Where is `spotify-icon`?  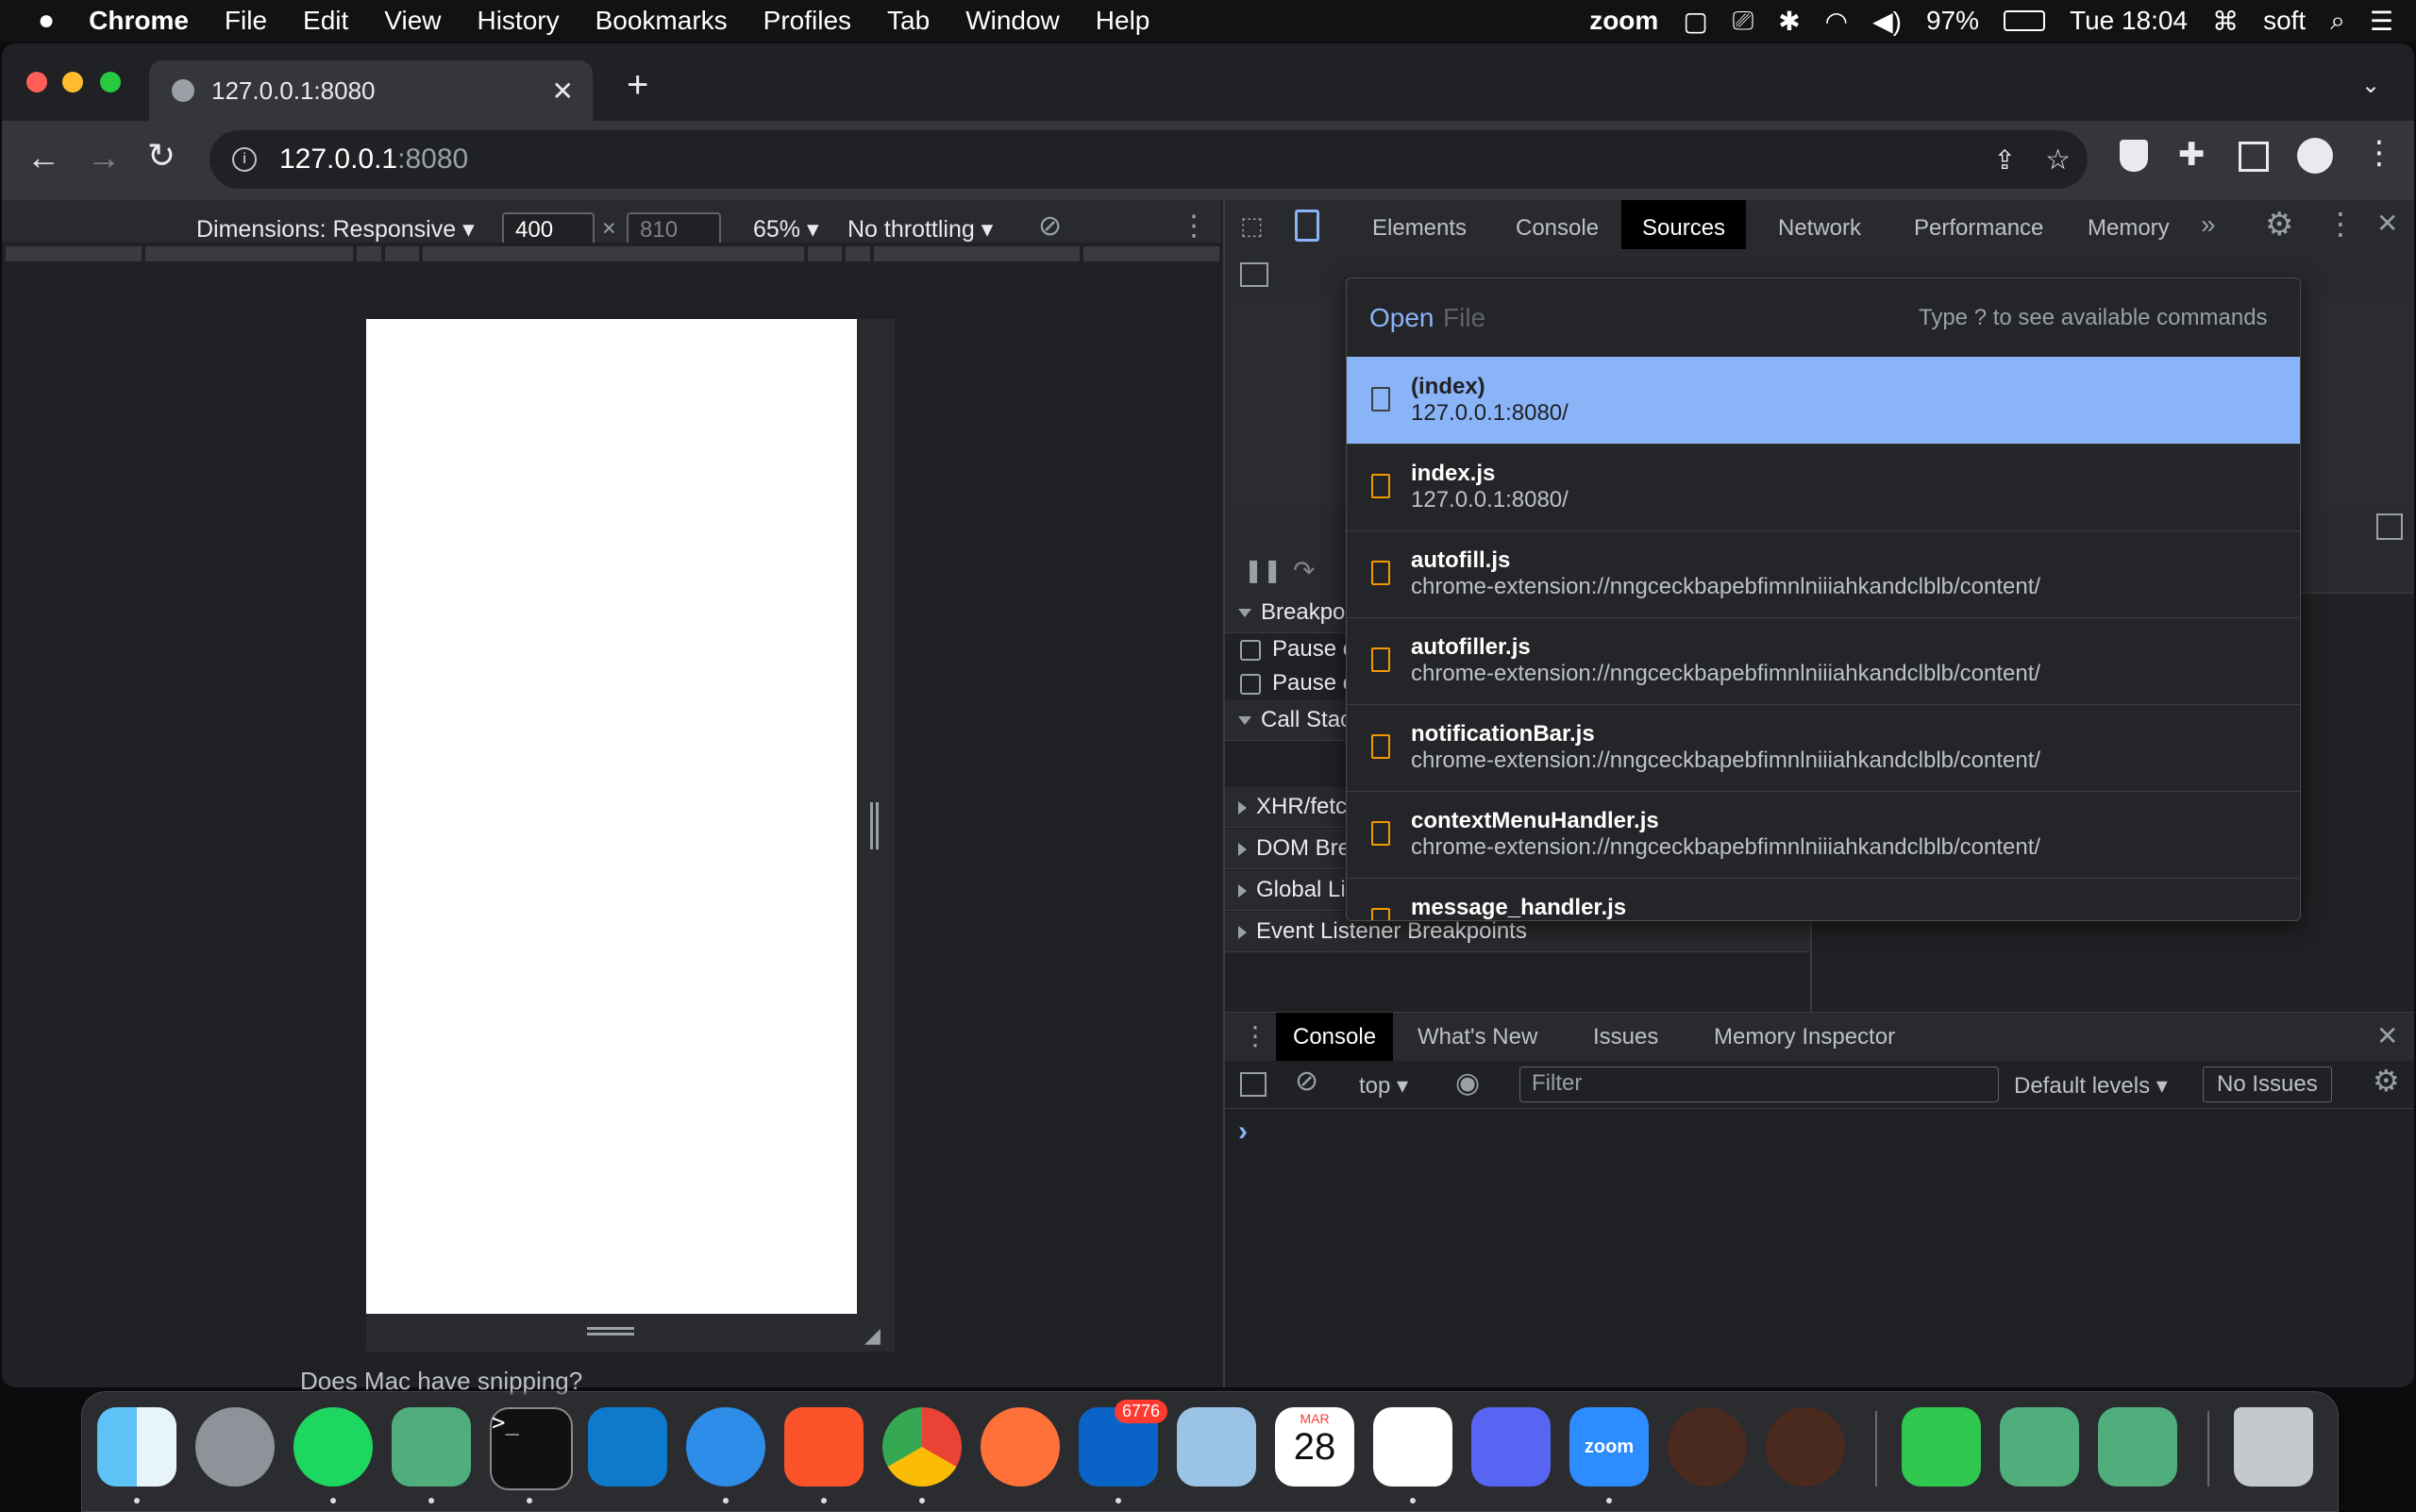 spotify-icon is located at coordinates (333, 1447).